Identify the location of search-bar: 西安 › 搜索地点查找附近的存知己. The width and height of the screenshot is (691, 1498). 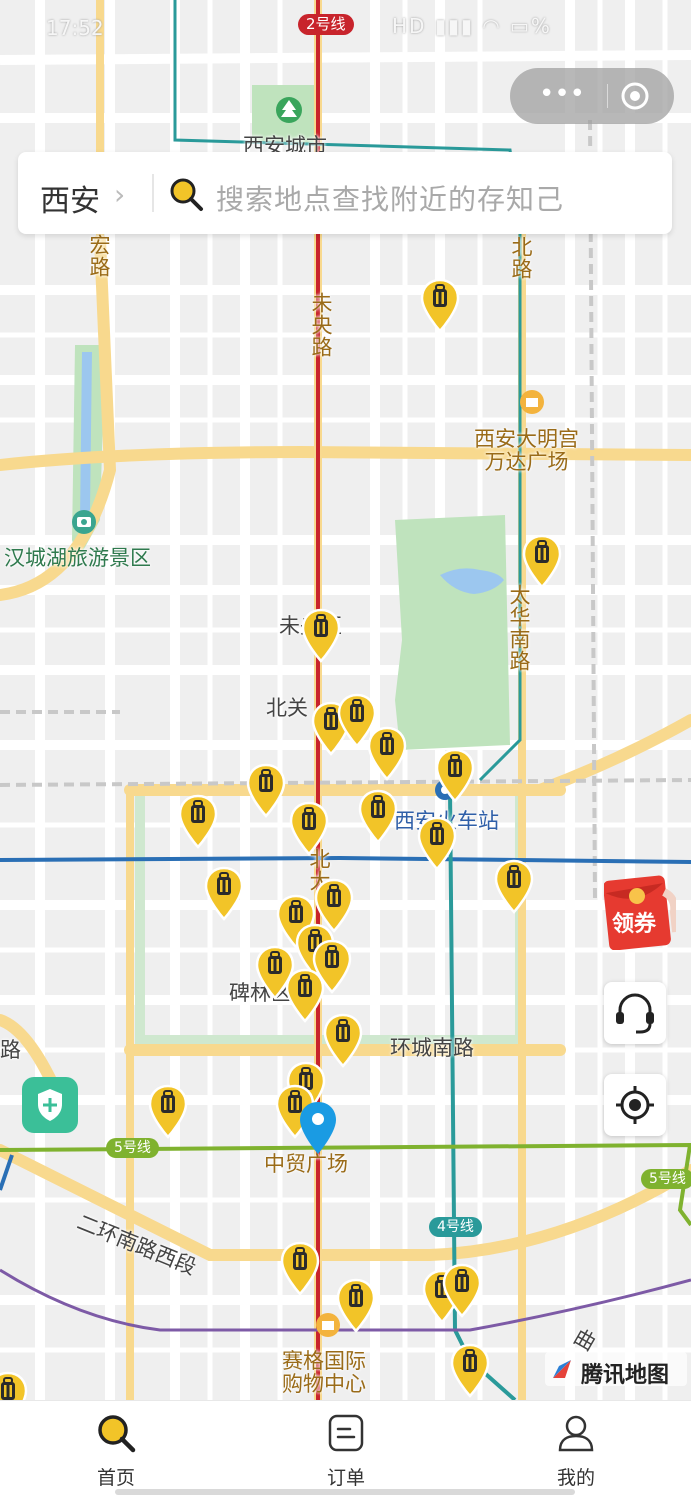
(345, 193).